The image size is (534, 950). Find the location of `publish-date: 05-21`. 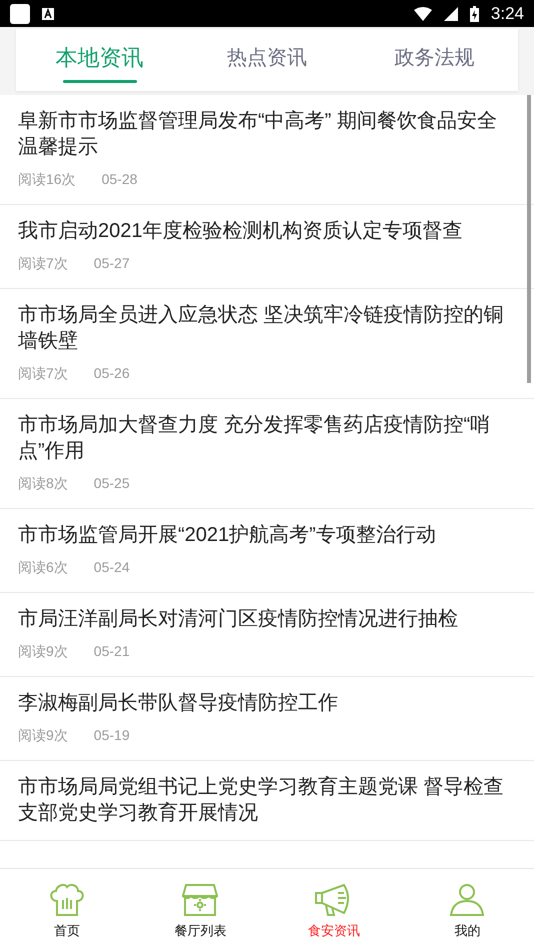

publish-date: 05-21 is located at coordinates (112, 651).